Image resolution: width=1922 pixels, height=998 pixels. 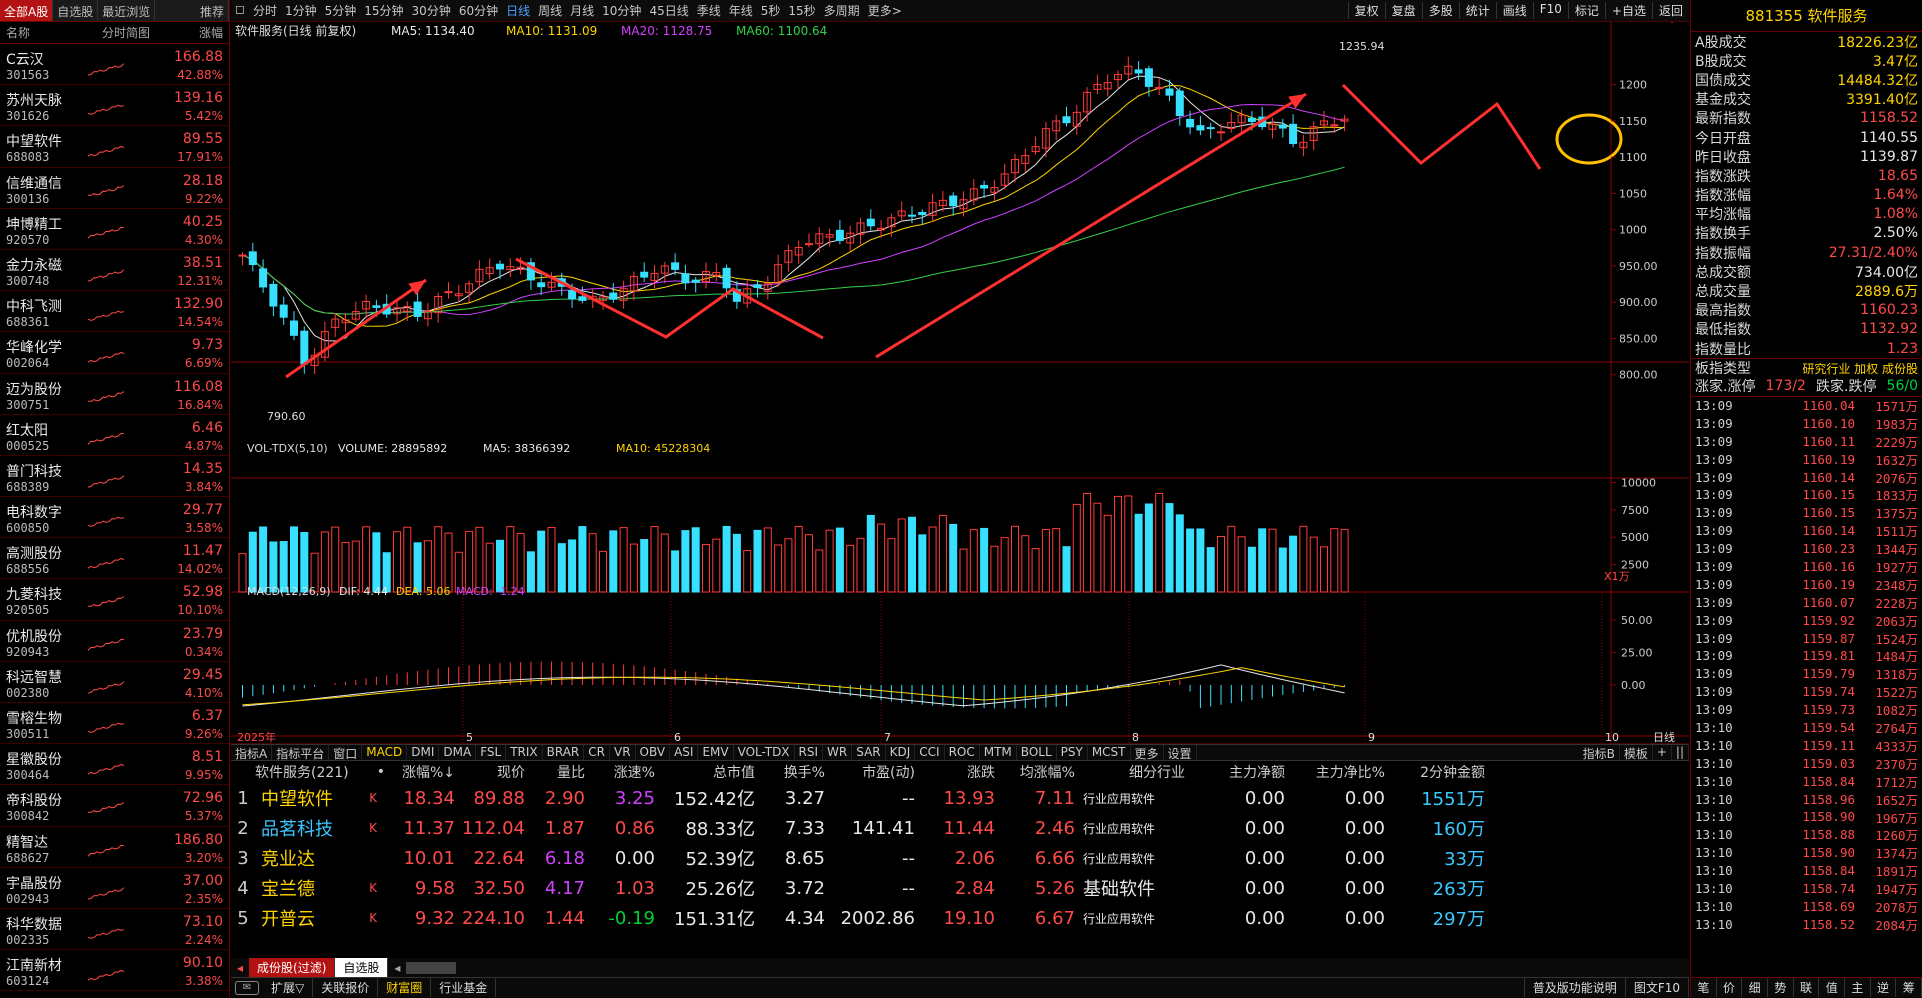 What do you see at coordinates (431, 10) in the screenshot?
I see `period-4: 30分钟` at bounding box center [431, 10].